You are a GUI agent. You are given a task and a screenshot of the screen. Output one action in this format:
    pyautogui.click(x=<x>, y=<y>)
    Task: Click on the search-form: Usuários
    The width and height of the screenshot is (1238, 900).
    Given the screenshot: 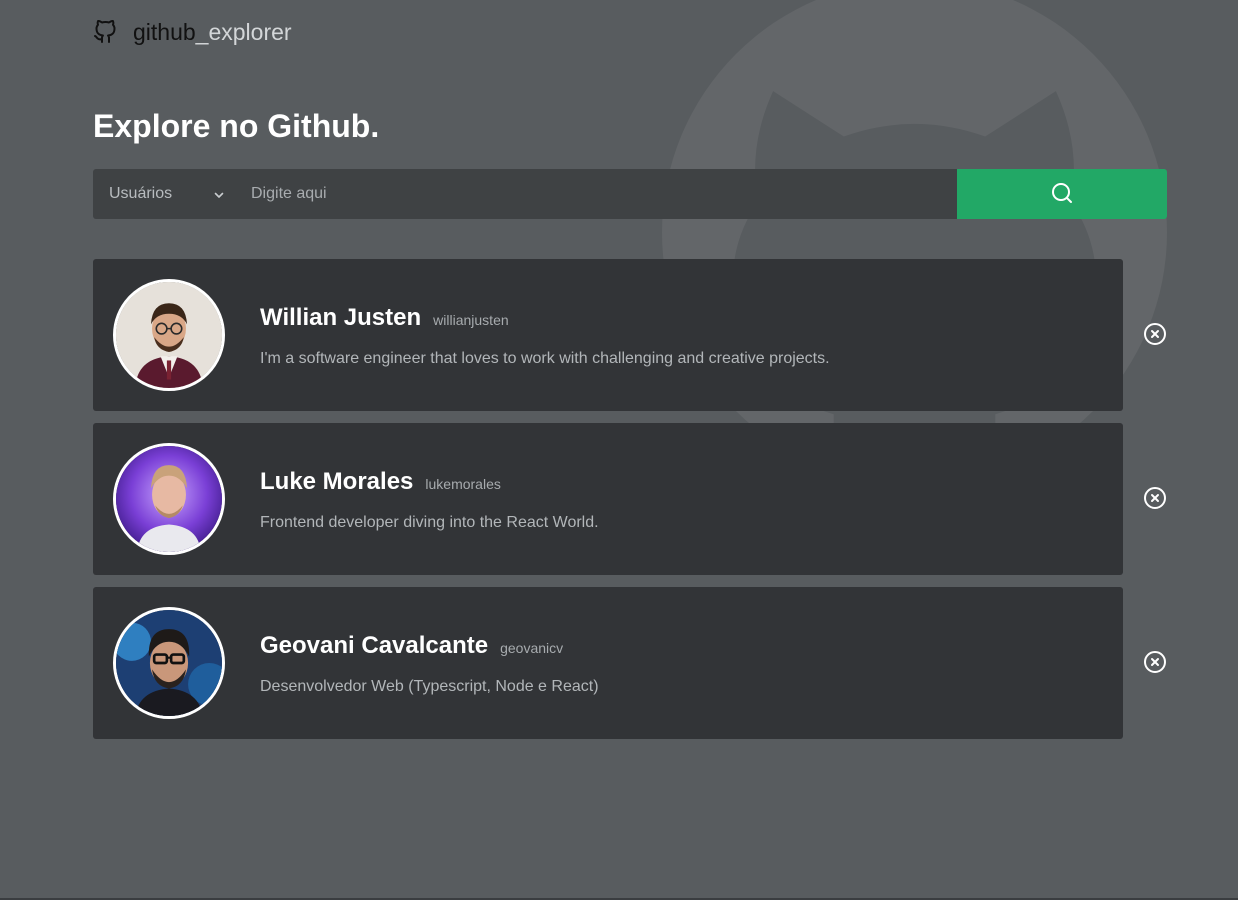 What is the action you would take?
    pyautogui.click(x=630, y=194)
    